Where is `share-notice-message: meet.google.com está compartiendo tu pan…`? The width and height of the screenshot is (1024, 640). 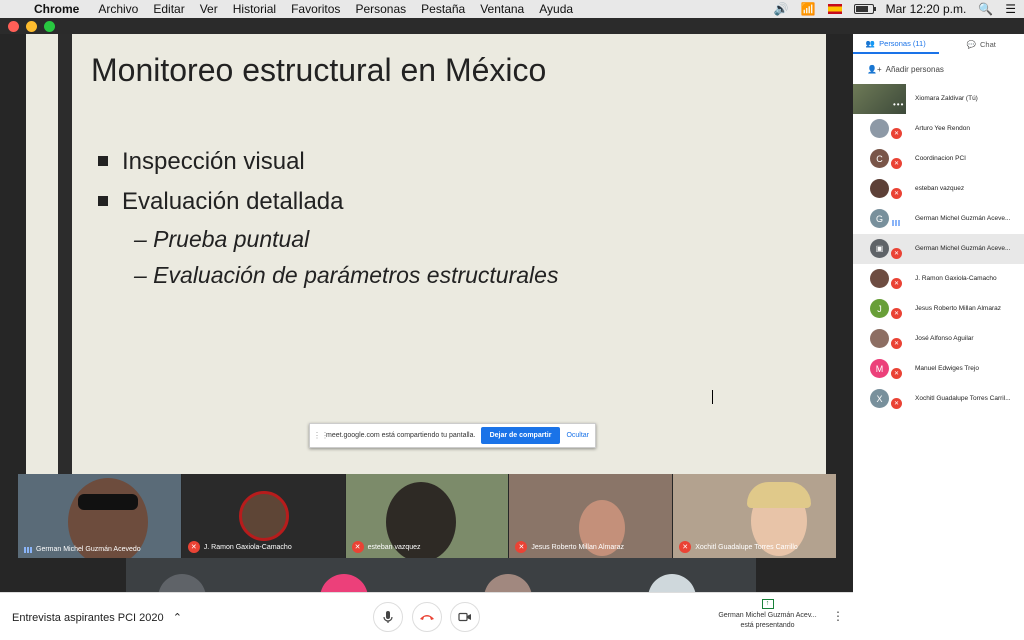 share-notice-message: meet.google.com está compartiendo tu pan… is located at coordinates (401, 435).